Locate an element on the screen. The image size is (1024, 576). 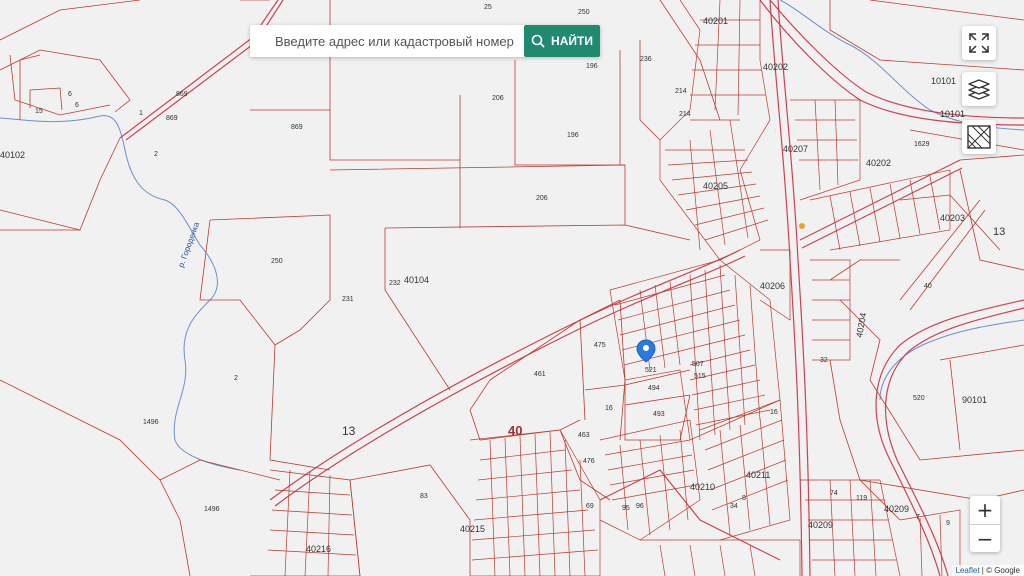
map-label: 521 is located at coordinates (651, 370).